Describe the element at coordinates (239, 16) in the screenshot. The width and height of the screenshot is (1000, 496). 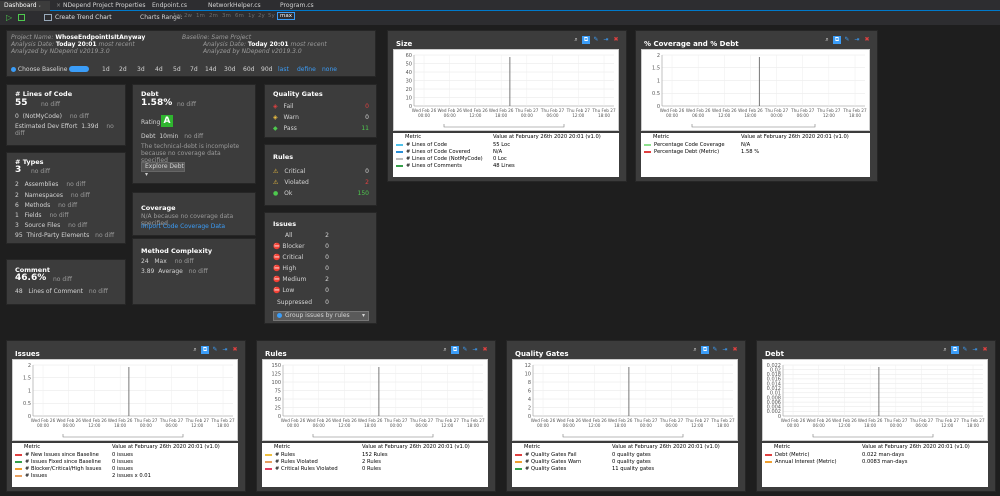
I see `range-6m: 6m` at that location.